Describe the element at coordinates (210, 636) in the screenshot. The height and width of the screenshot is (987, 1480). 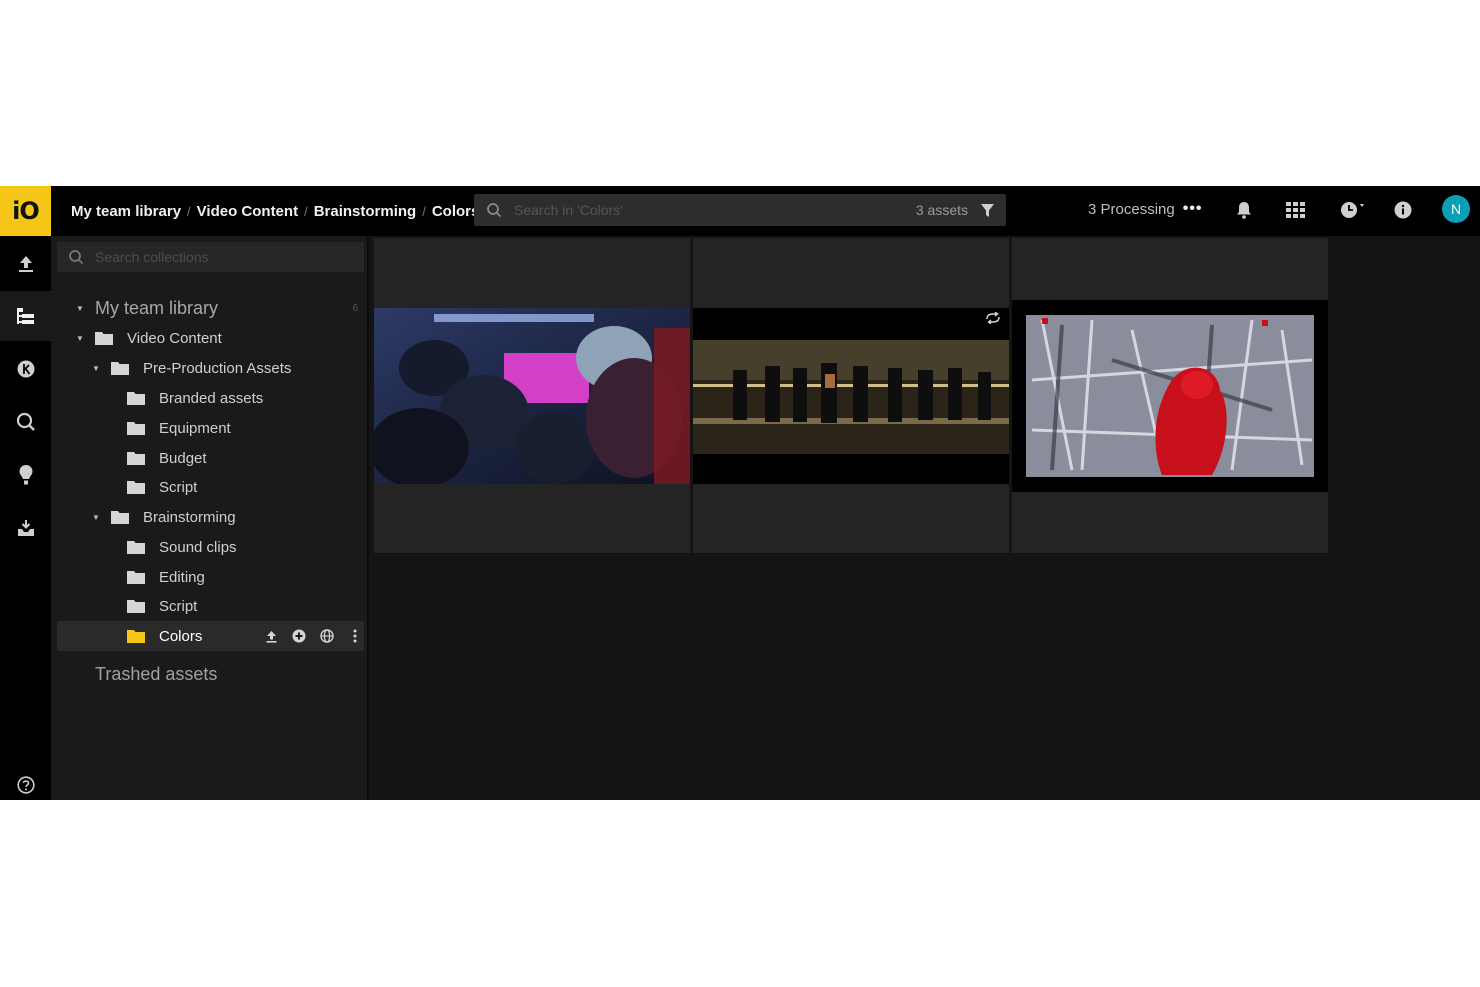
I see `tree-item-colors: Colors` at that location.